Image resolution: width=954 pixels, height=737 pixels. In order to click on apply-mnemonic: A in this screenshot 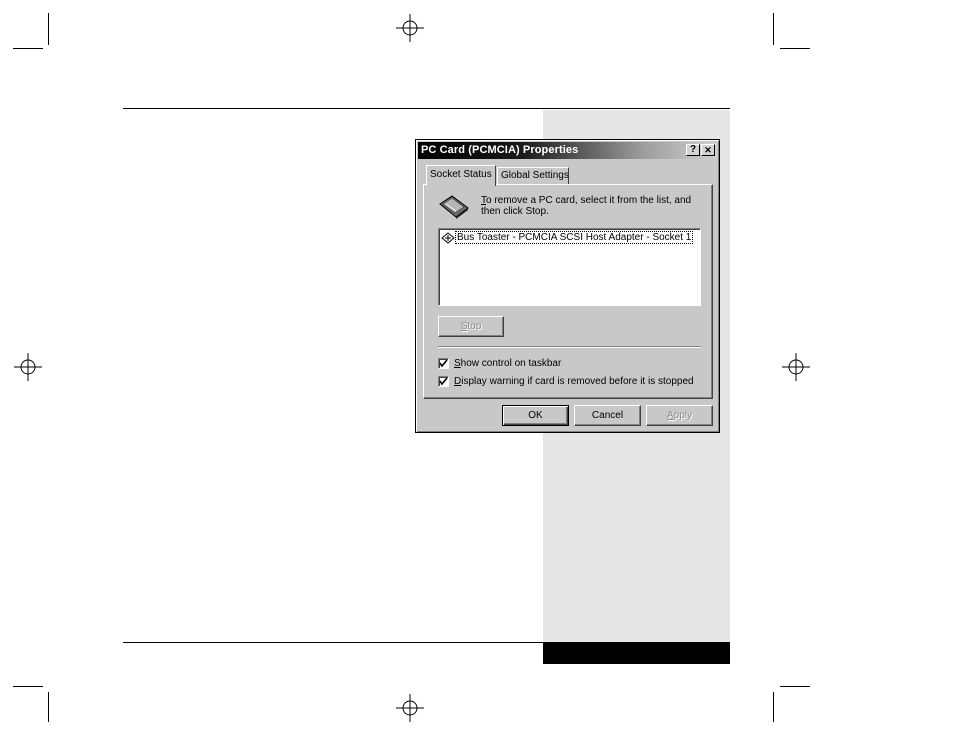, I will do `click(670, 415)`.